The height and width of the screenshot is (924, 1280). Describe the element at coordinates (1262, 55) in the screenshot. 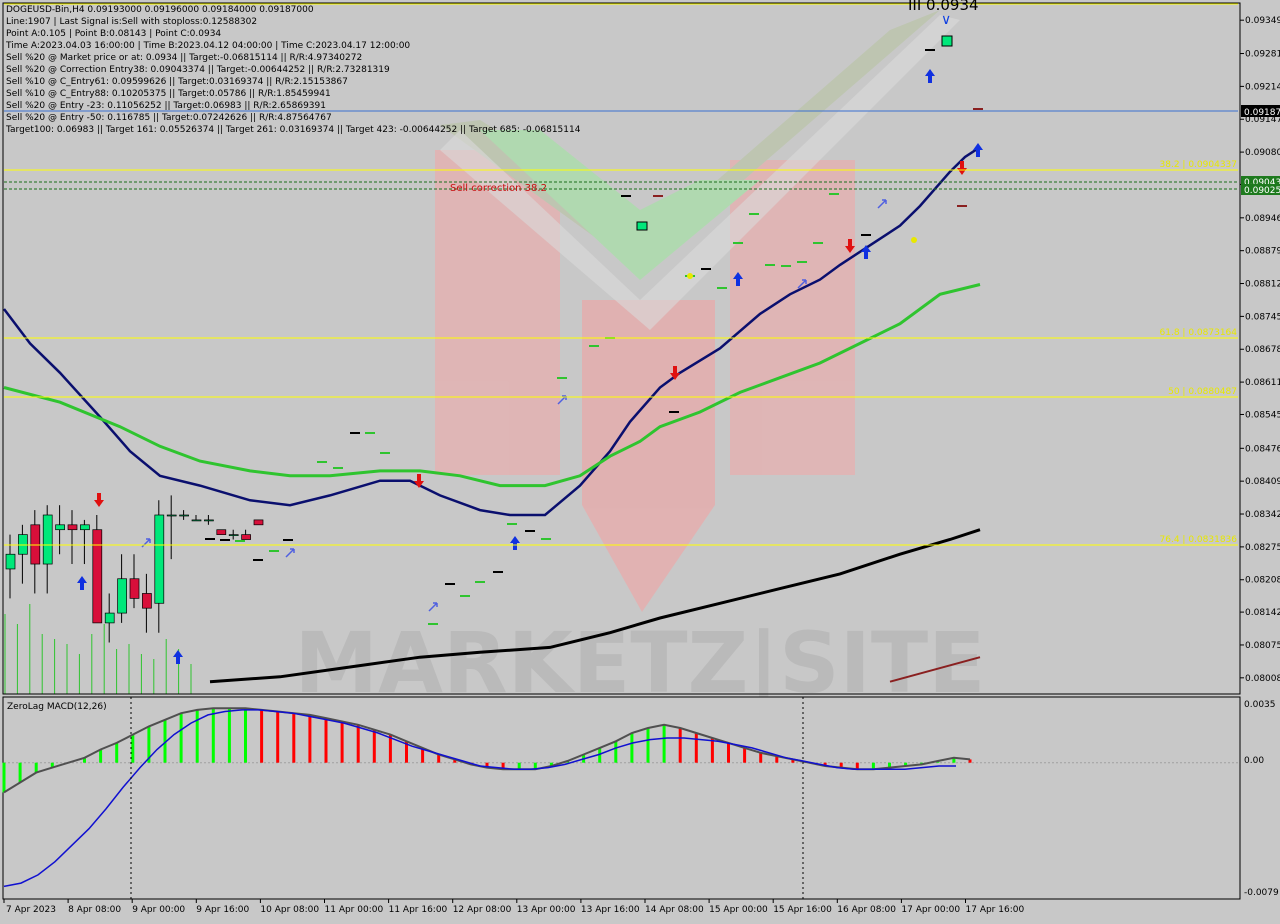

I see `price-label: 0.09281` at that location.